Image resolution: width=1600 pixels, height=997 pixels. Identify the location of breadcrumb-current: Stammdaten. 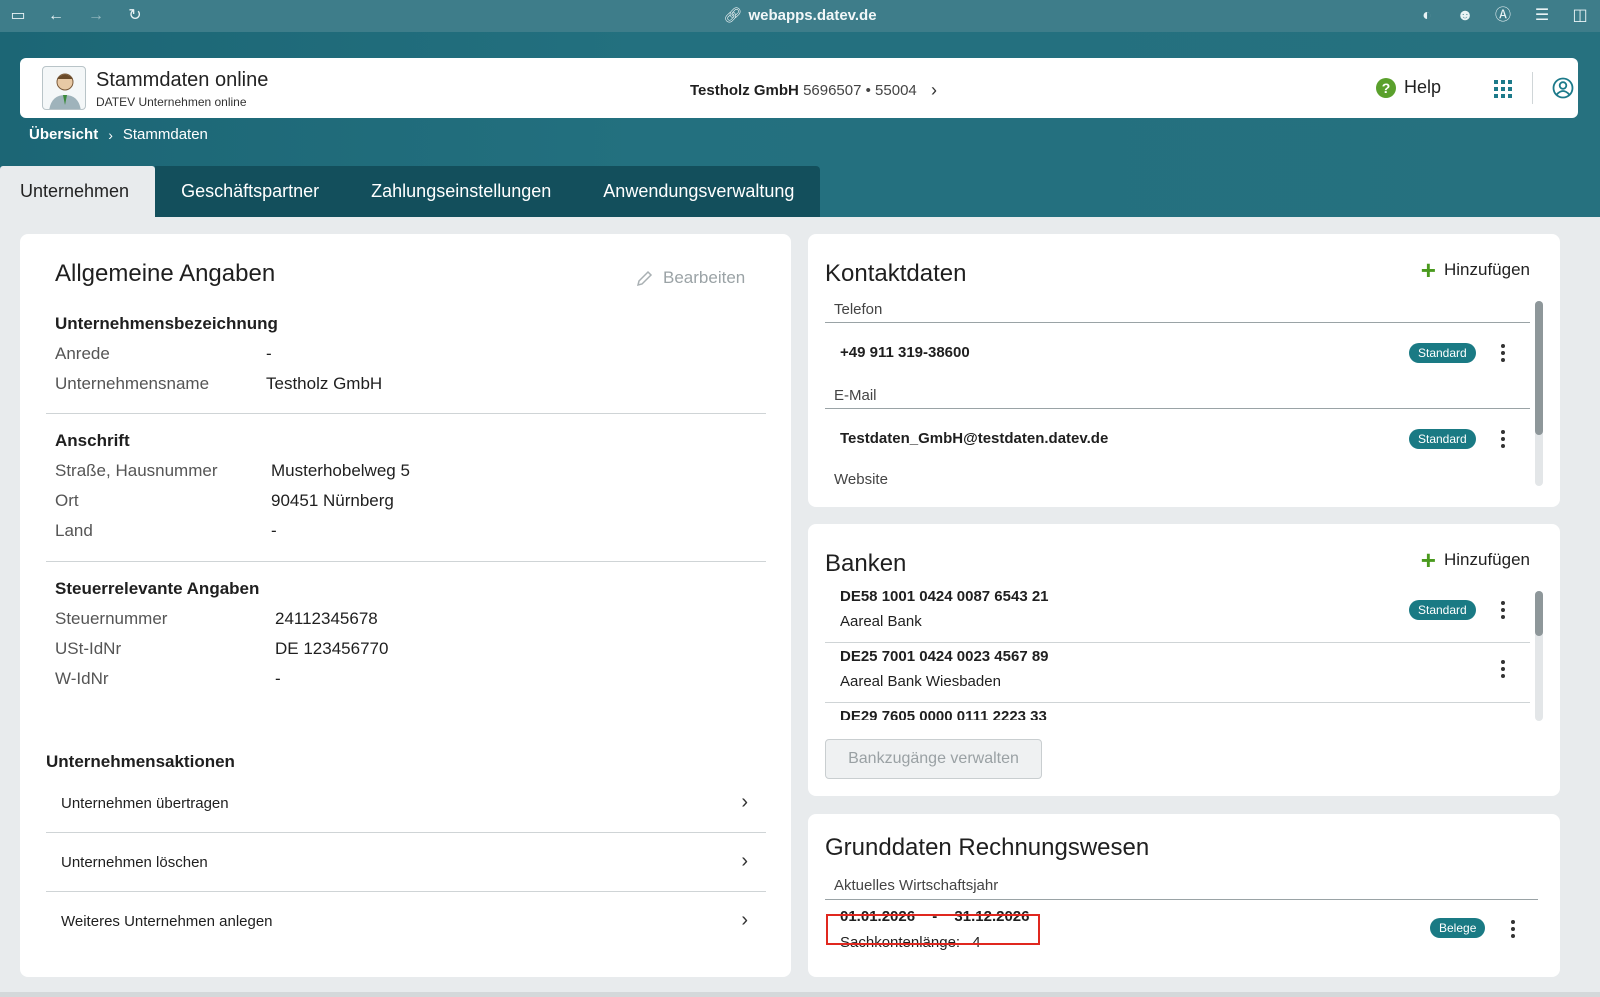
(165, 134).